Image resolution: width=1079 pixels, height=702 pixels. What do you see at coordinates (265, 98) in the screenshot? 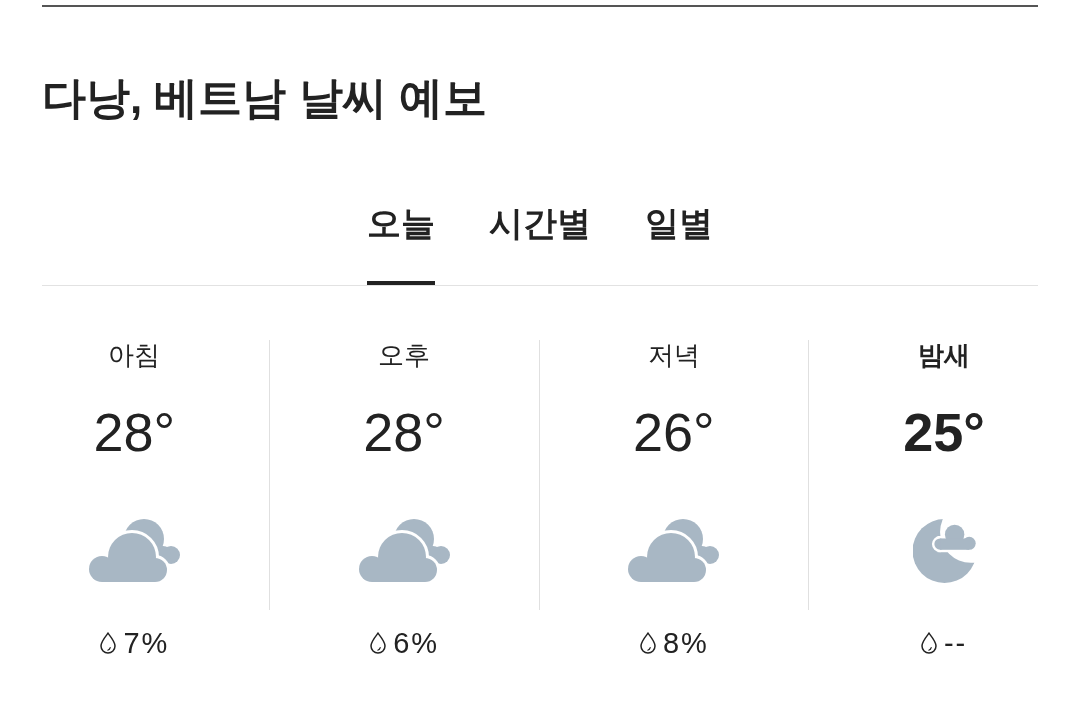
I see `forecast-title: 다낭, 베트남 날씨 예보` at bounding box center [265, 98].